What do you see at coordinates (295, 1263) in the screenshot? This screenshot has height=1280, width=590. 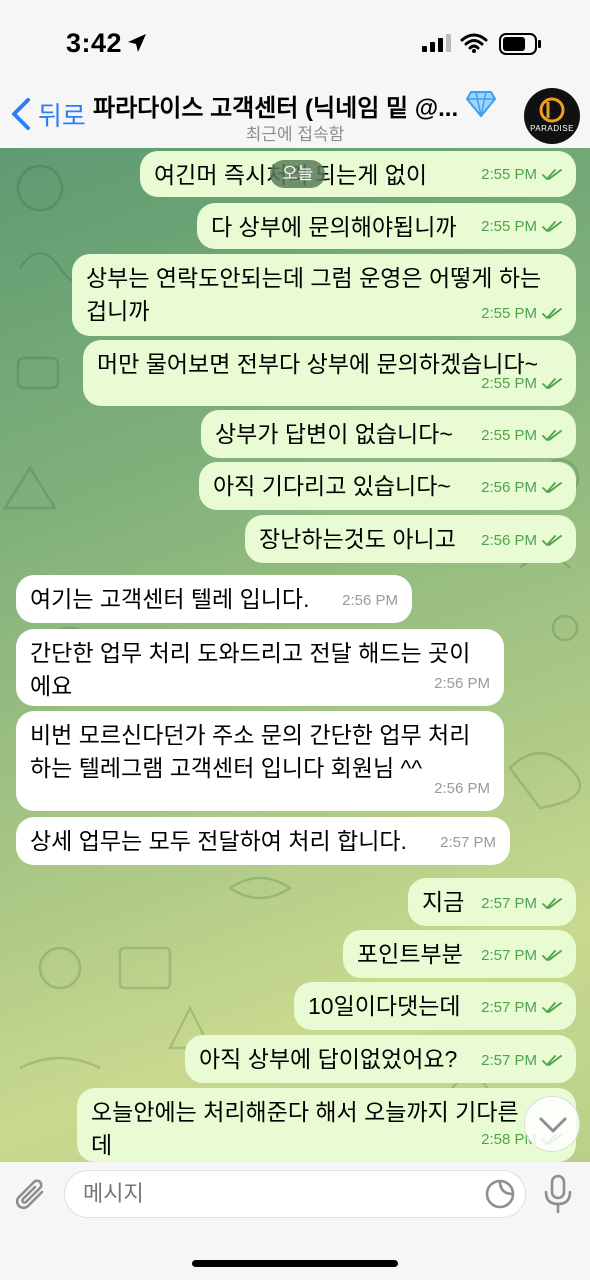 I see `home-indicator` at bounding box center [295, 1263].